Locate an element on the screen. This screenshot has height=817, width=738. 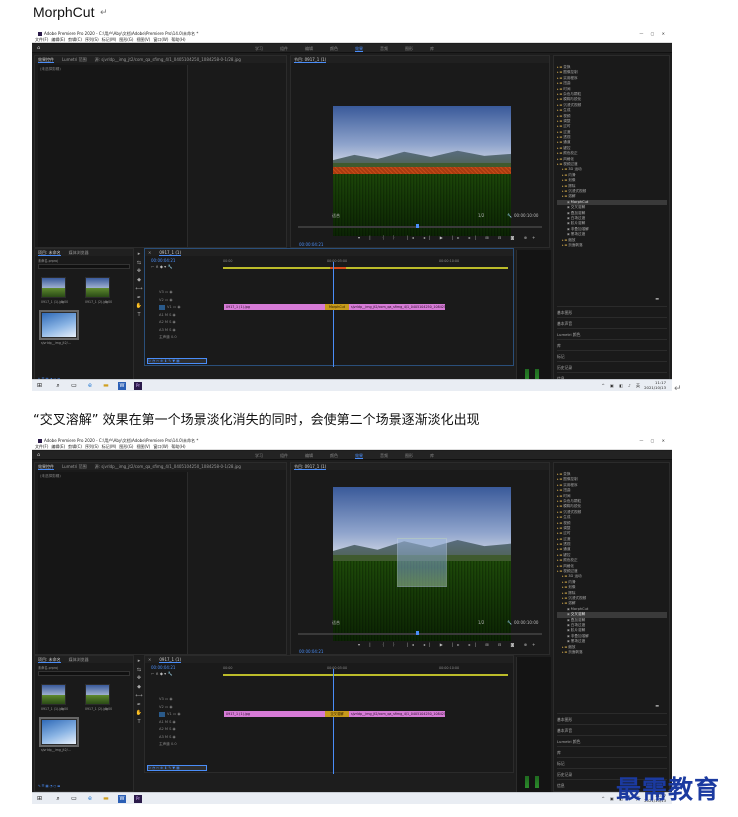
workspace-color: 颜色 is located at coordinates (334, 48).